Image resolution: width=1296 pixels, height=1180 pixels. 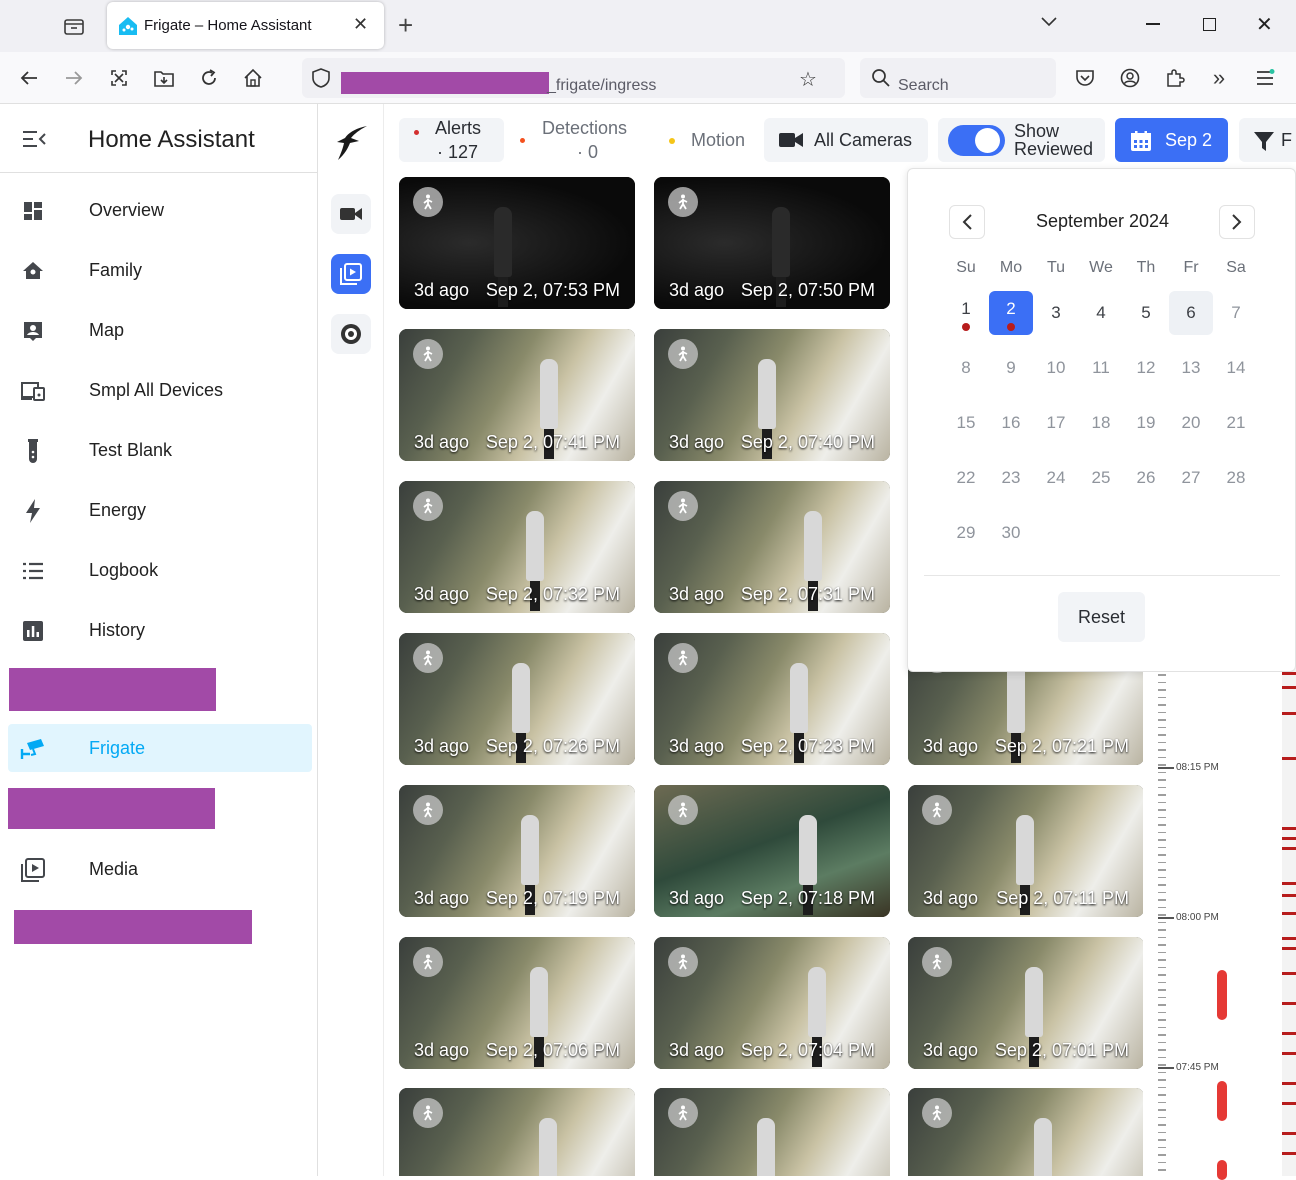 What do you see at coordinates (1153, 24) in the screenshot?
I see `minimize-window-icon` at bounding box center [1153, 24].